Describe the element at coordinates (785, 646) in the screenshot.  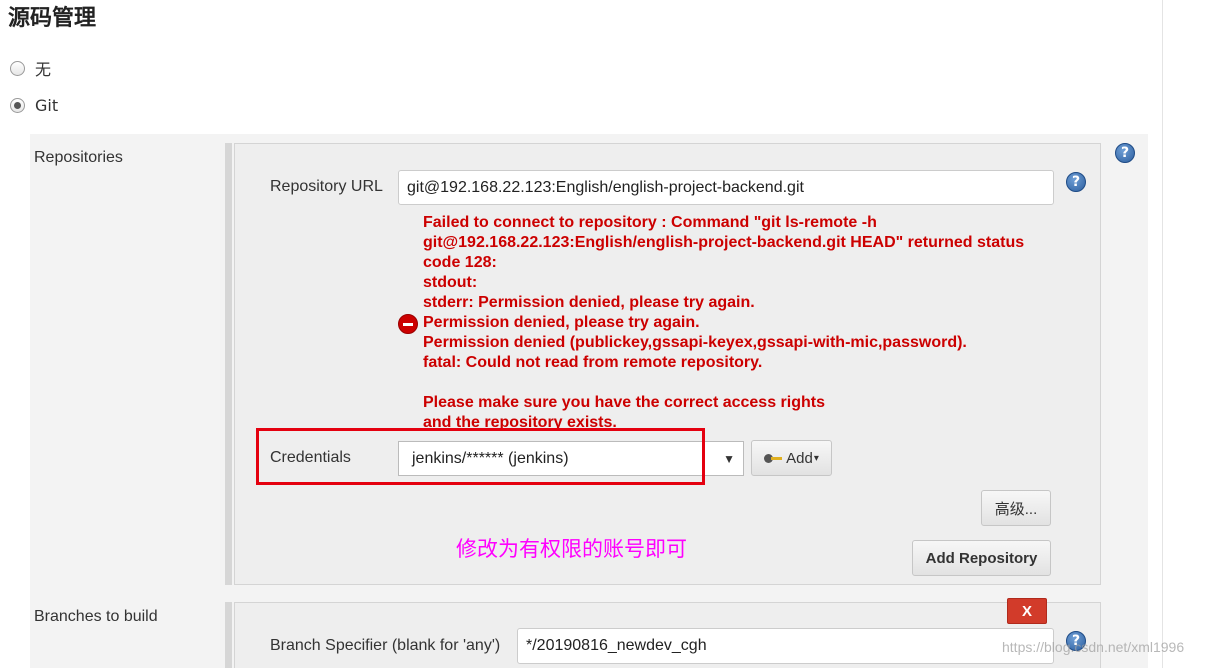
I see `branch-specifier-input: */20190816_newdev_cgh` at that location.